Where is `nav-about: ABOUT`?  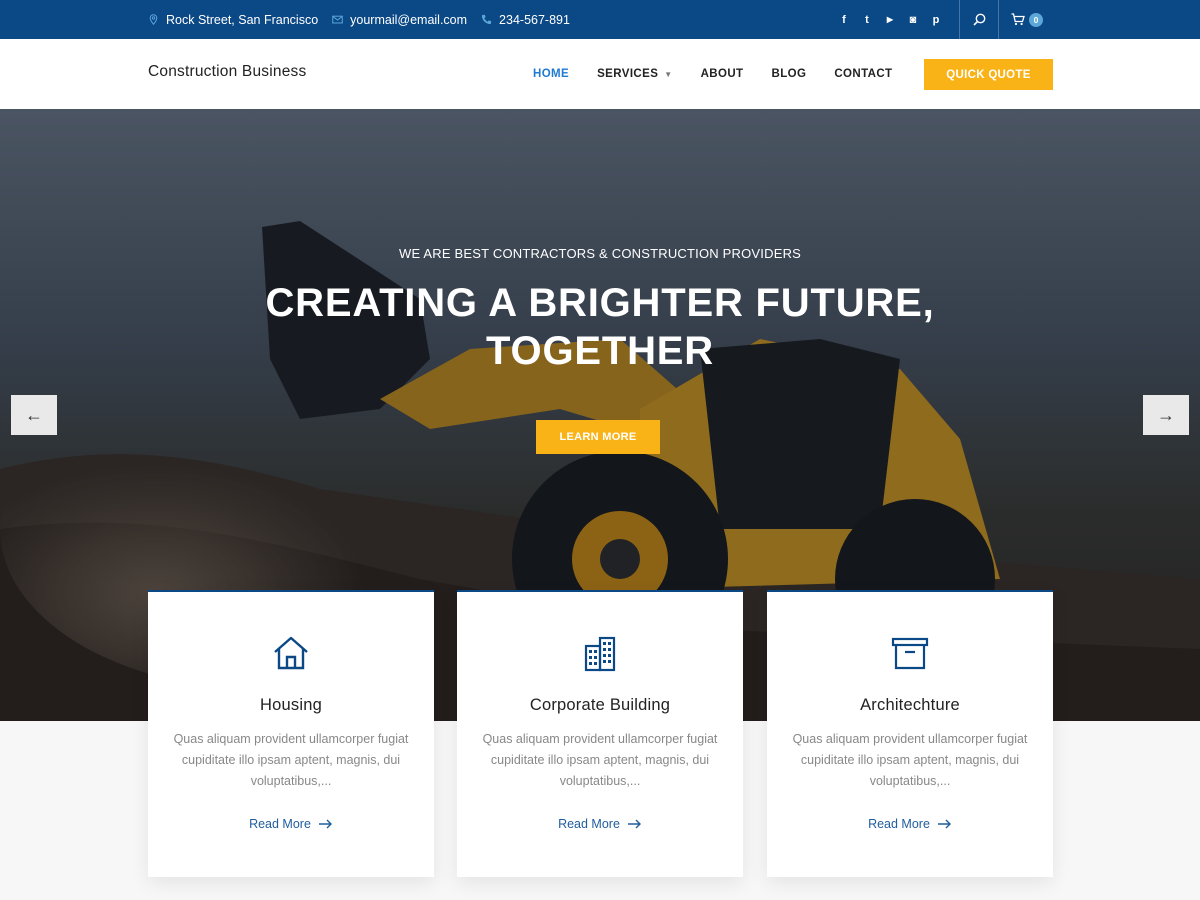 nav-about: ABOUT is located at coordinates (722, 74).